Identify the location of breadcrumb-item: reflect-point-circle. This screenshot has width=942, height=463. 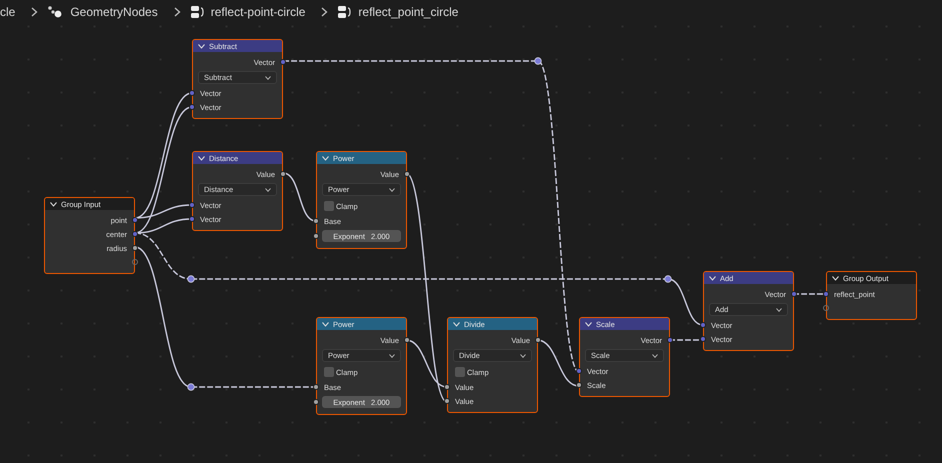
(258, 12).